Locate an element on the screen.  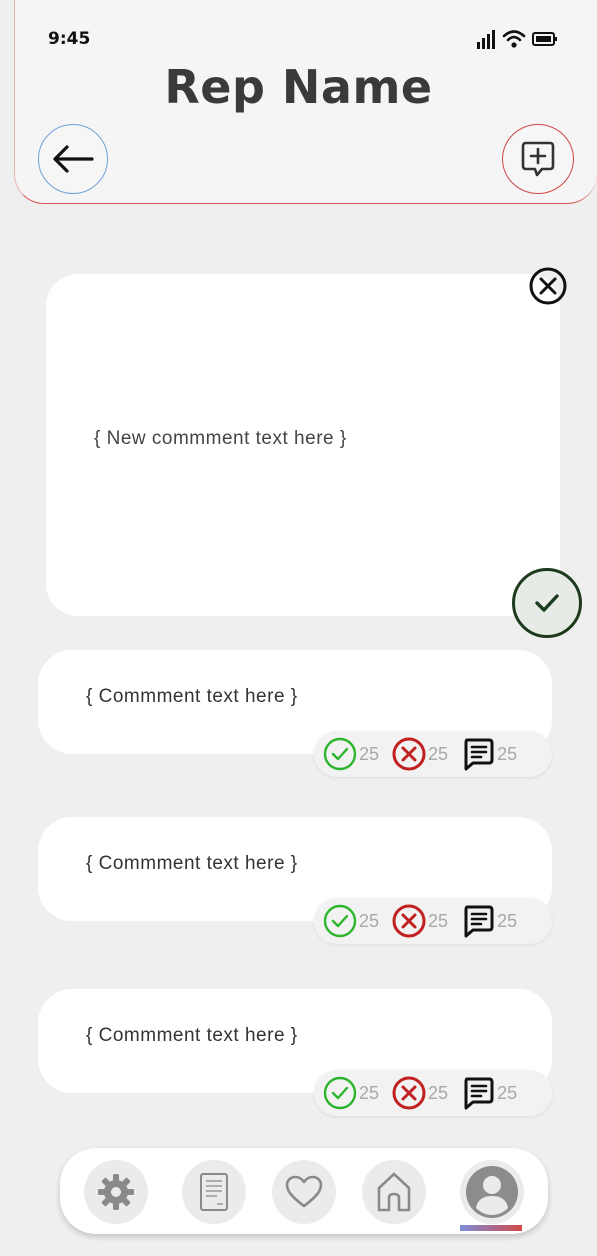
check-icon is located at coordinates (547, 603).